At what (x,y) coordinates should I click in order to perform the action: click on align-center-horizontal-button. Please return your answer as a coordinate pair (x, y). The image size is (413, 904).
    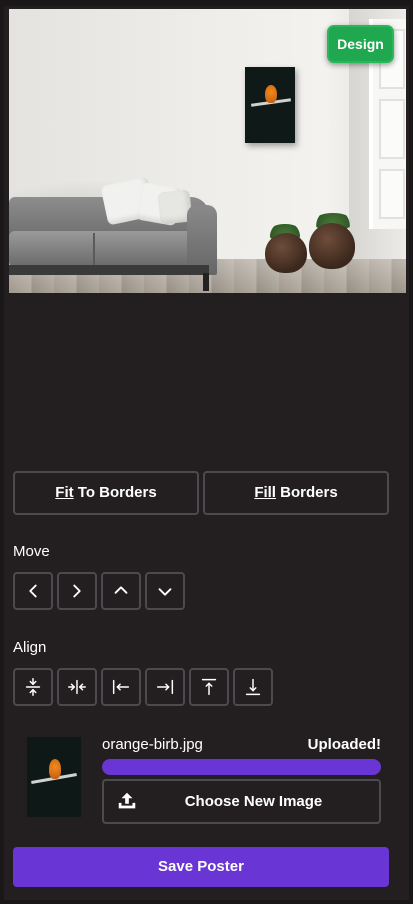
    Looking at the image, I should click on (77, 687).